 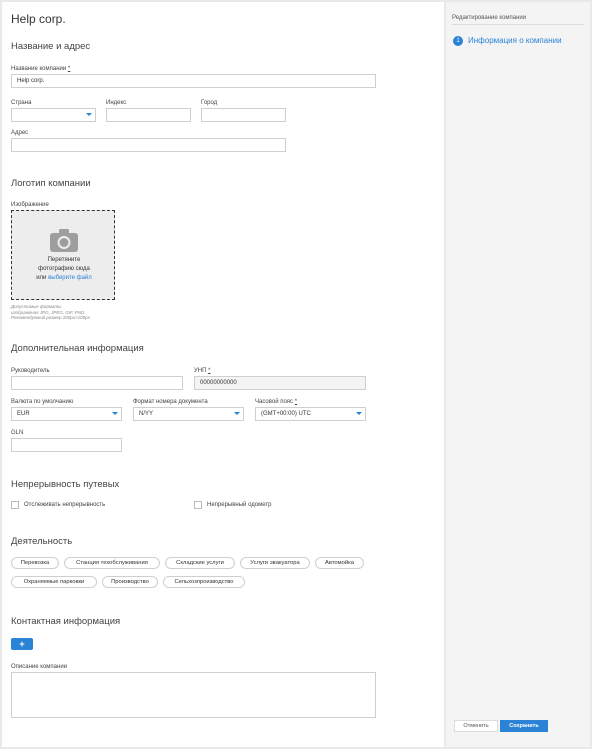 What do you see at coordinates (209, 103) in the screenshot?
I see `city-label: Город` at bounding box center [209, 103].